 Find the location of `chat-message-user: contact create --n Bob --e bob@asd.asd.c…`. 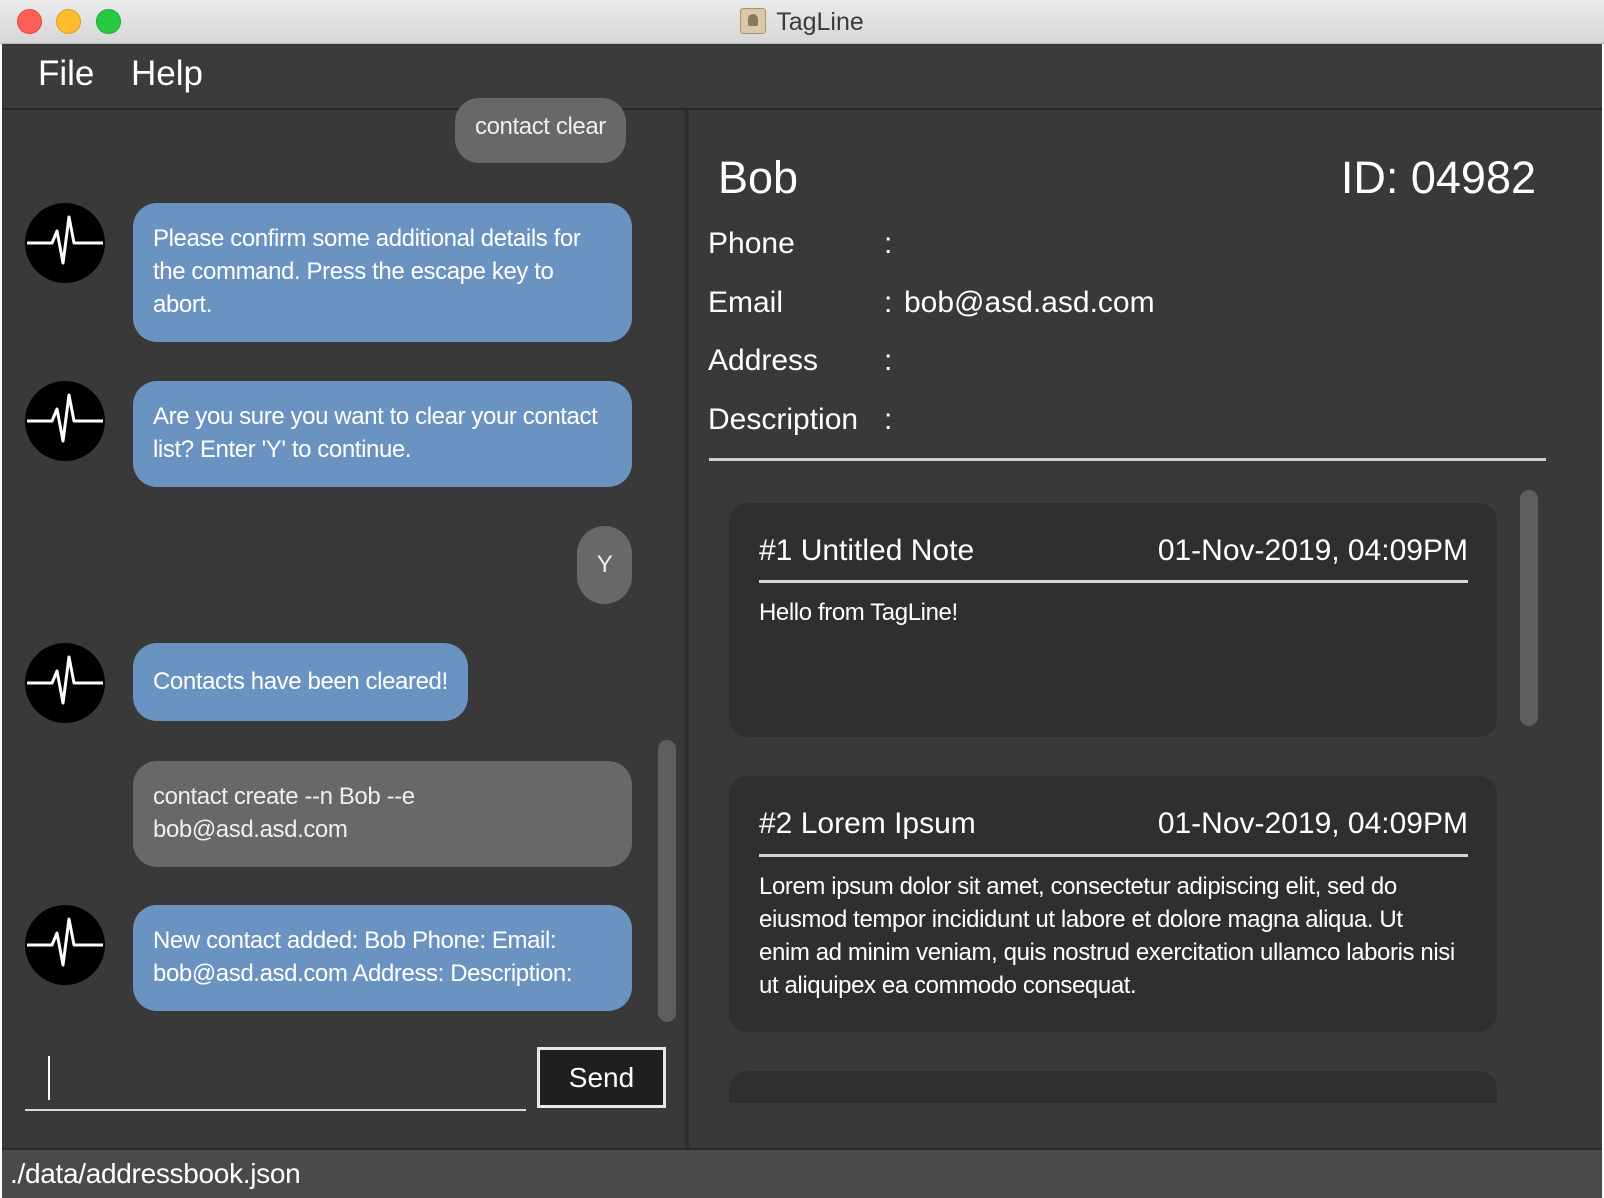

chat-message-user: contact create --n Bob --e bob@asd.asd.c… is located at coordinates (382, 814).